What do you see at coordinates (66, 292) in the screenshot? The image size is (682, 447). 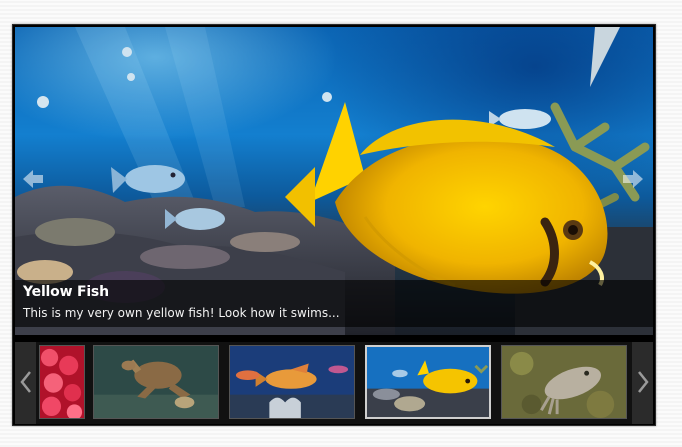 I see `slide-title: Yellow Fish` at bounding box center [66, 292].